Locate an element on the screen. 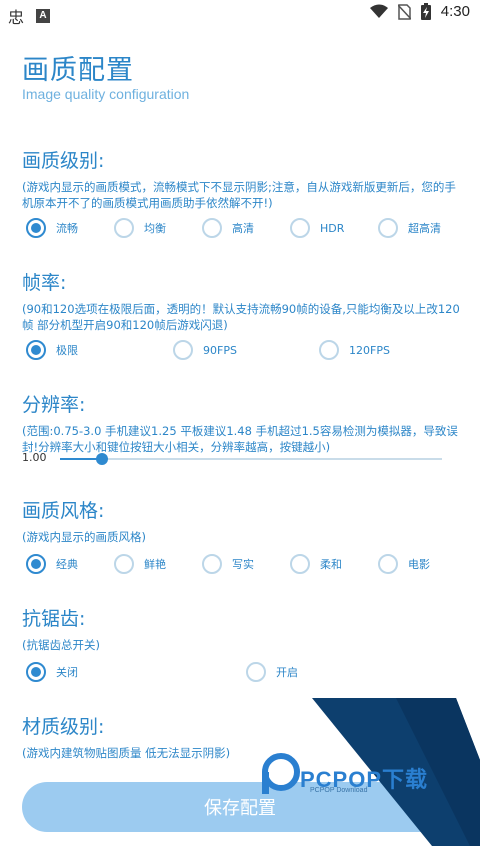 The height and width of the screenshot is (846, 480). framerate-option-120fps: 120FPS is located at coordinates (379, 350).